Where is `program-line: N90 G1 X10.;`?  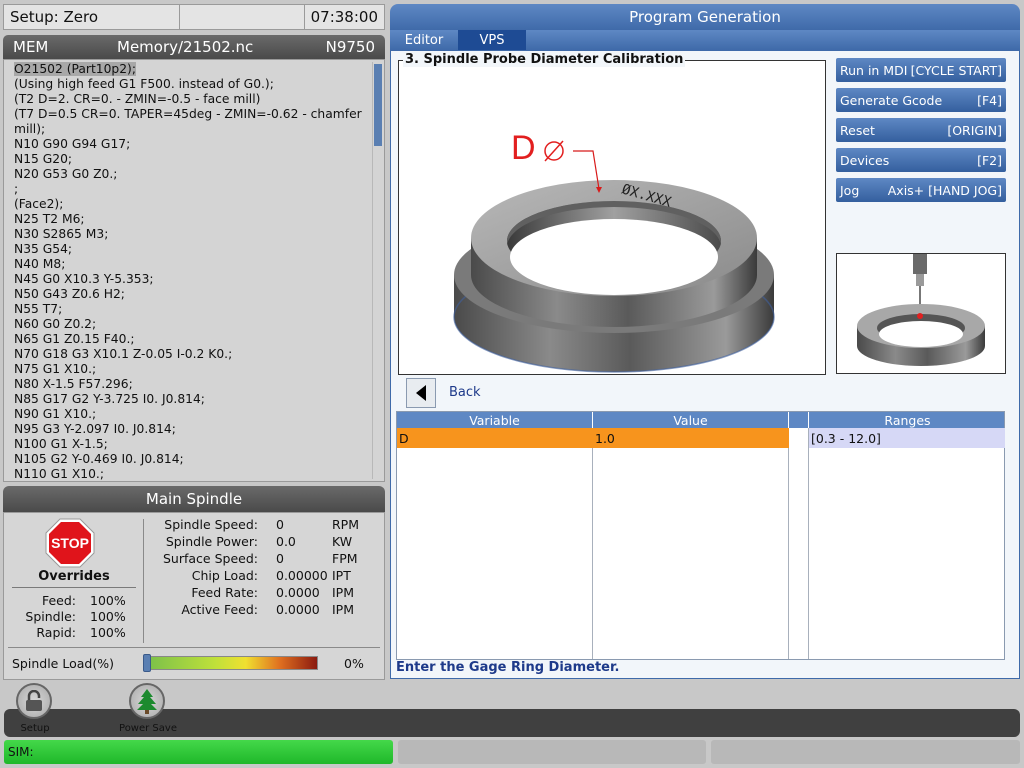 program-line: N90 G1 X10.; is located at coordinates (191, 414).